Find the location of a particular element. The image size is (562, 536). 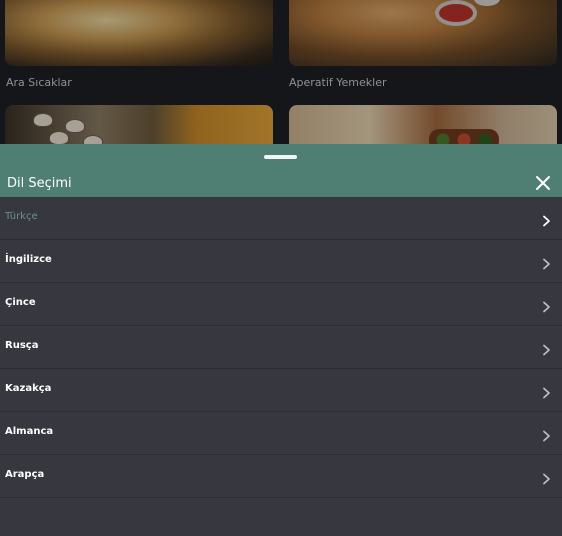

language-row: Türkçe is located at coordinates (281, 218).